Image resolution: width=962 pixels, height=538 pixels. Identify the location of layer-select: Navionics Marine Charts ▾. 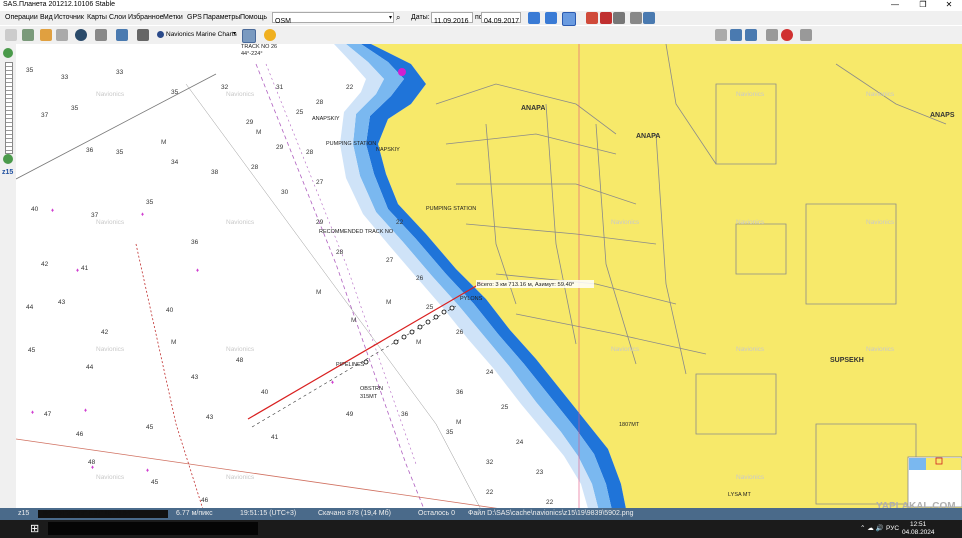
(196, 34).